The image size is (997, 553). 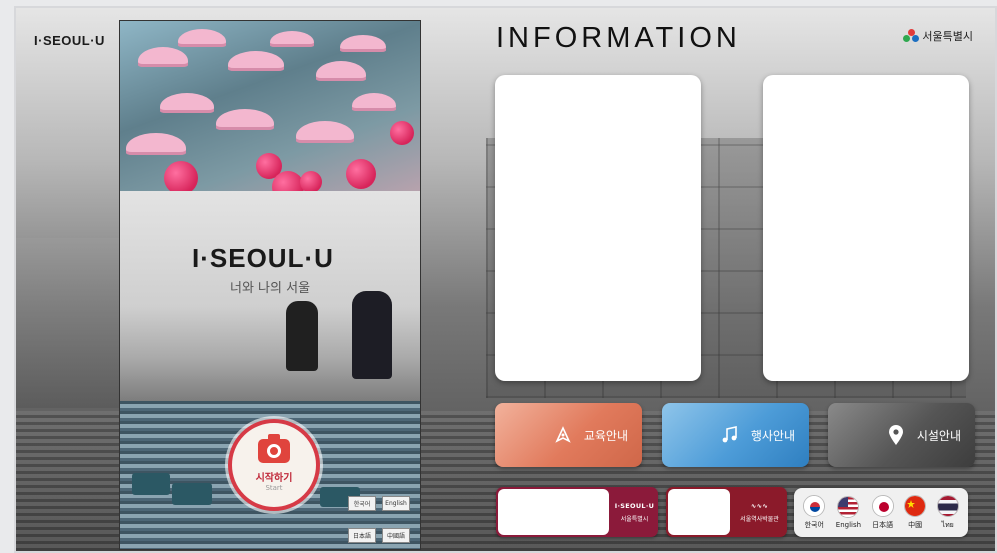 What do you see at coordinates (866, 228) in the screenshot?
I see `info-panel-right` at bounding box center [866, 228].